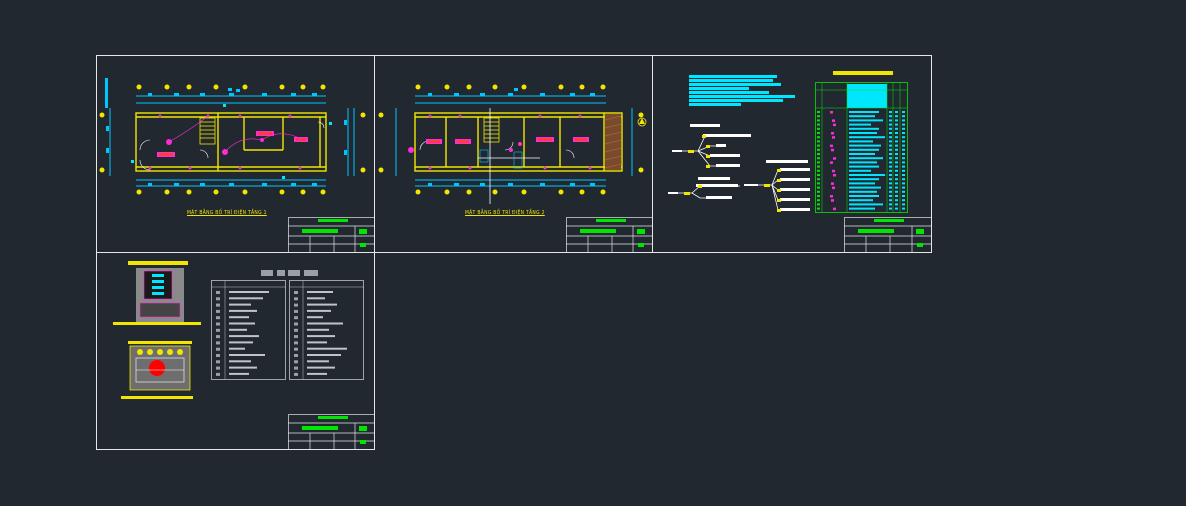 This screenshot has height=506, width=1186. I want to click on panel-breaker-marker, so click(157, 368).